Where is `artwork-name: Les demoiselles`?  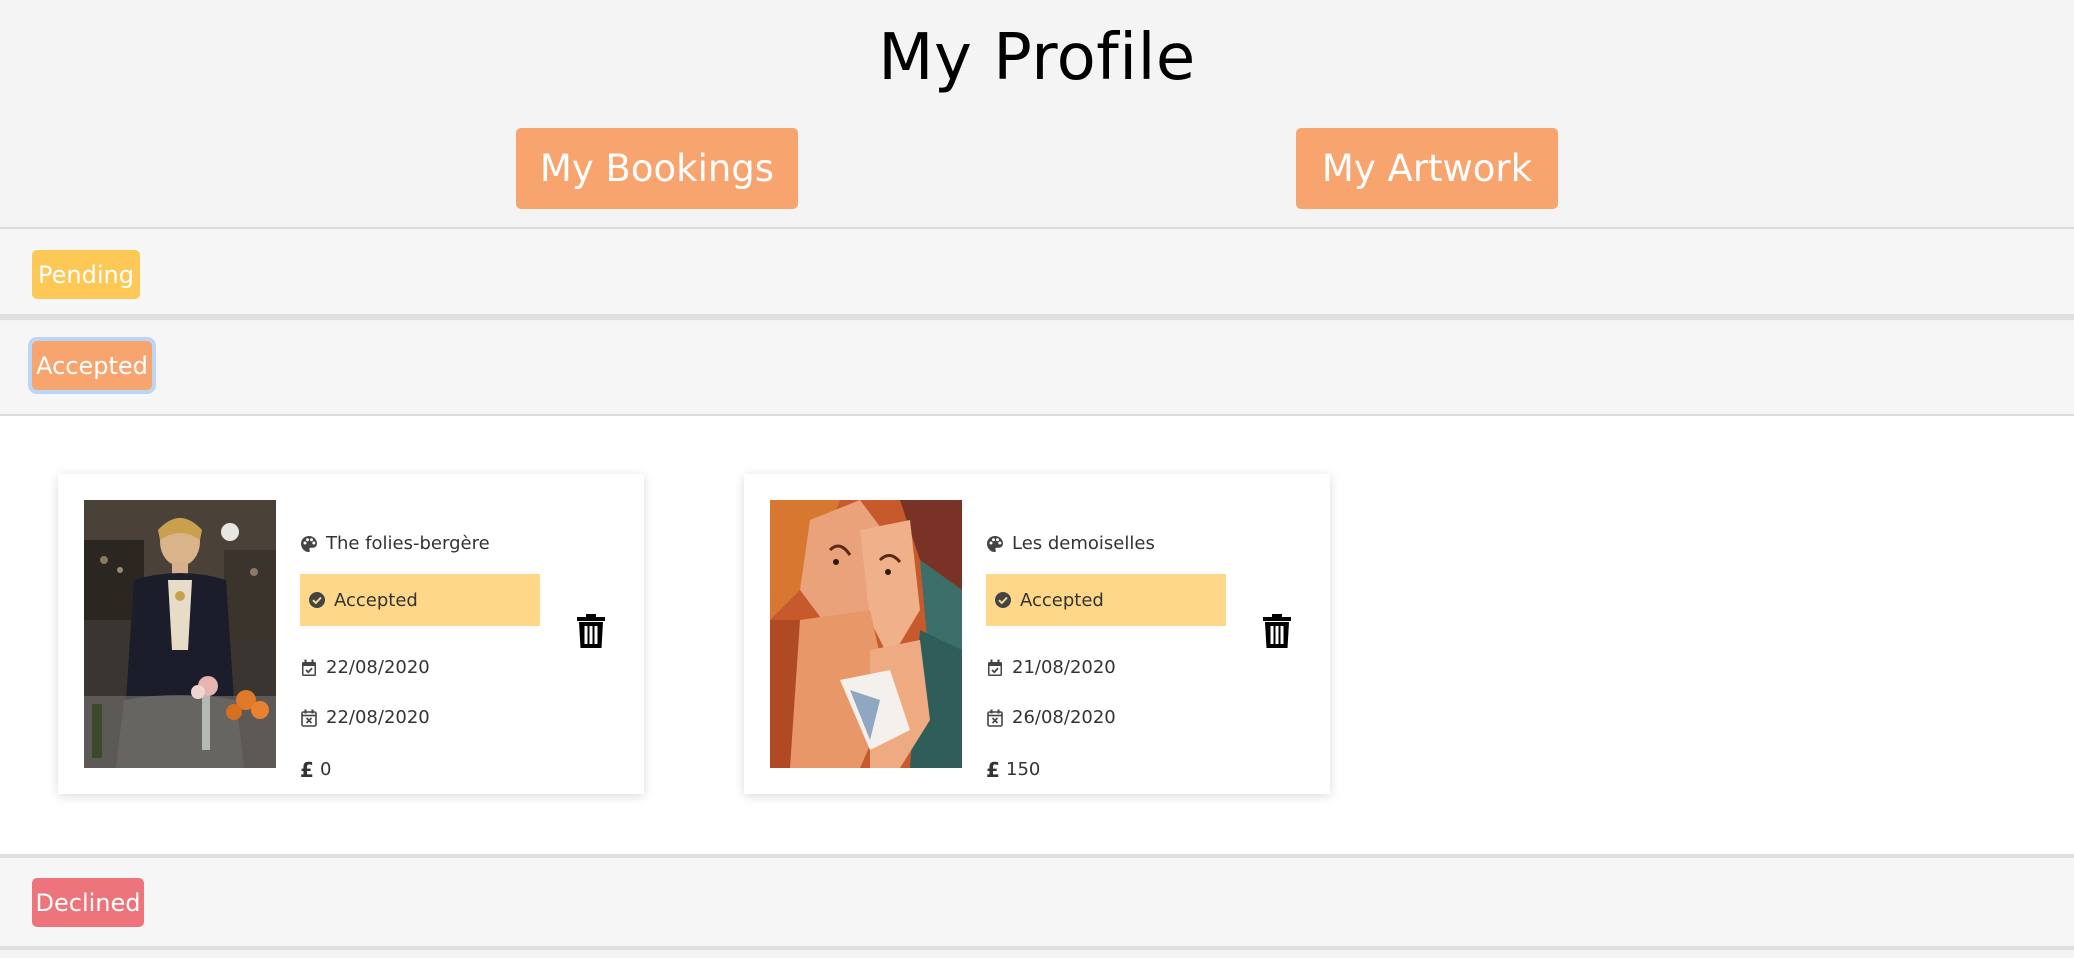
artwork-name: Les demoiselles is located at coordinates (1083, 543).